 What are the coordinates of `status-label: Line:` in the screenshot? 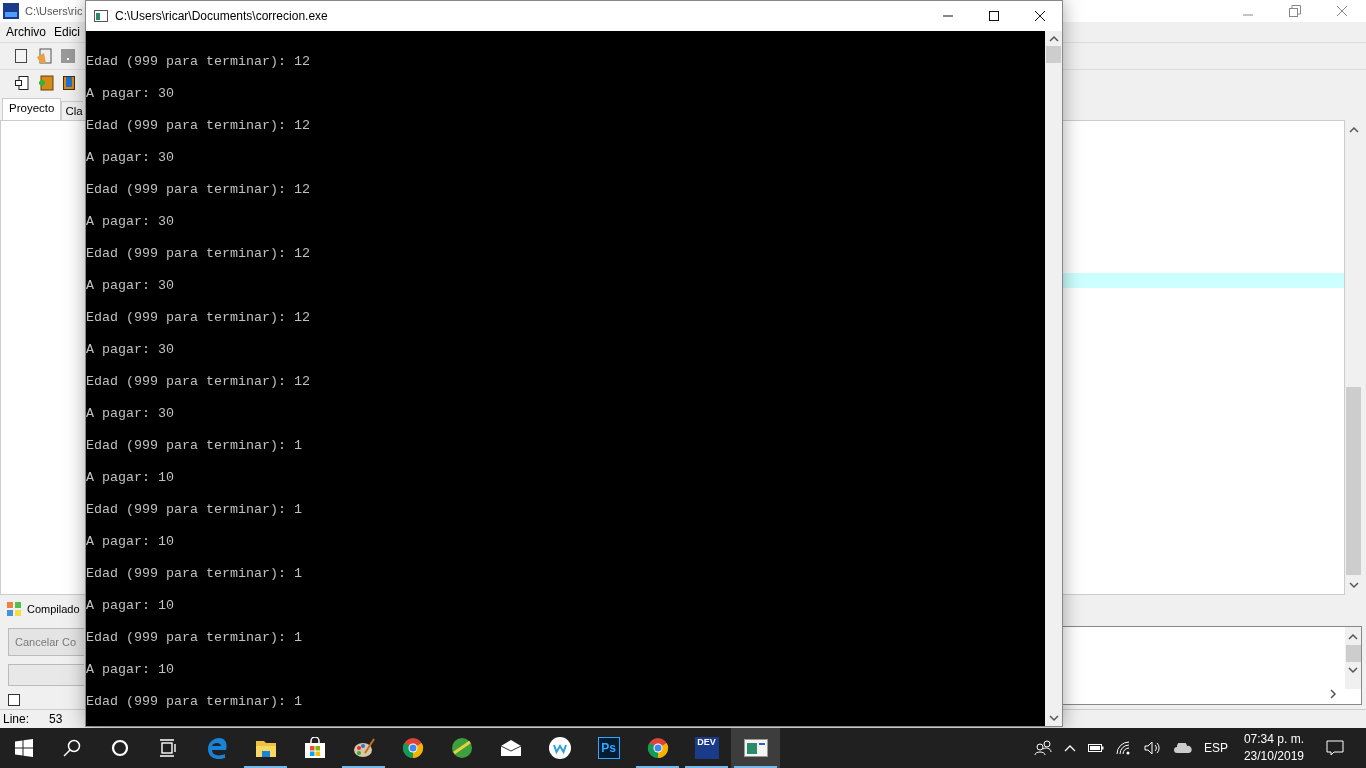 It's located at (16, 719).